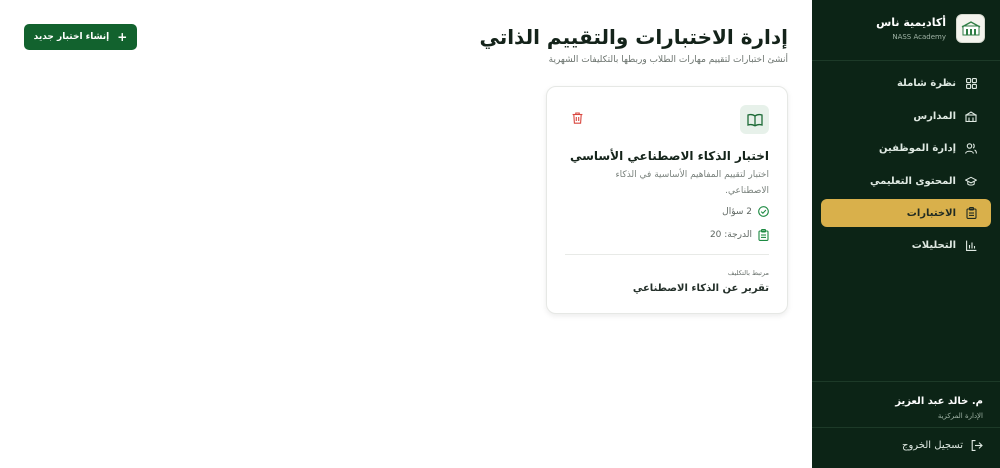 The height and width of the screenshot is (468, 1000). Describe the element at coordinates (748, 273) in the screenshot. I see `linked-assignment-label: مرتبط بالتكليف` at that location.